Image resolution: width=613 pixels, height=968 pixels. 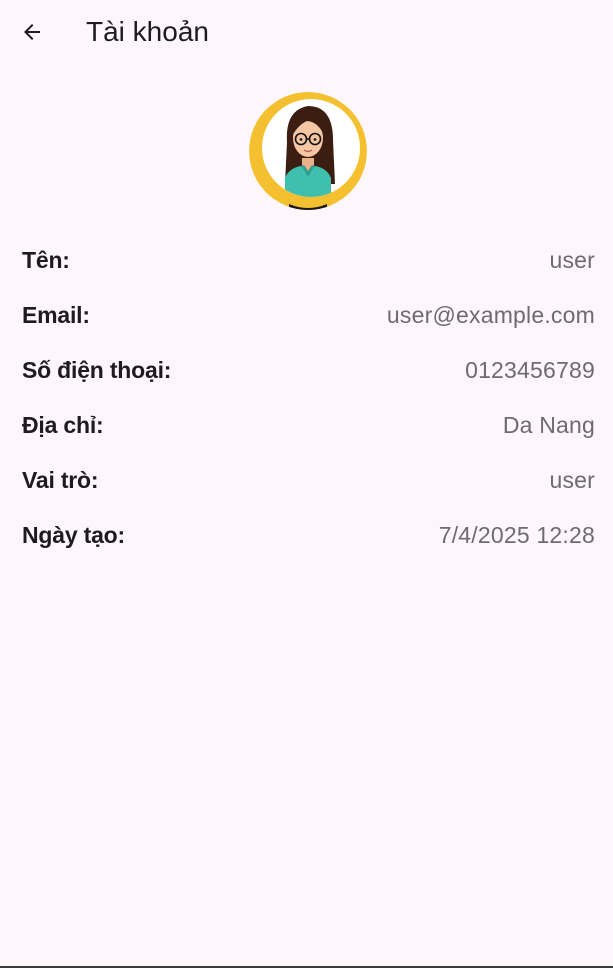 What do you see at coordinates (572, 480) in the screenshot?
I see `role-value: user` at bounding box center [572, 480].